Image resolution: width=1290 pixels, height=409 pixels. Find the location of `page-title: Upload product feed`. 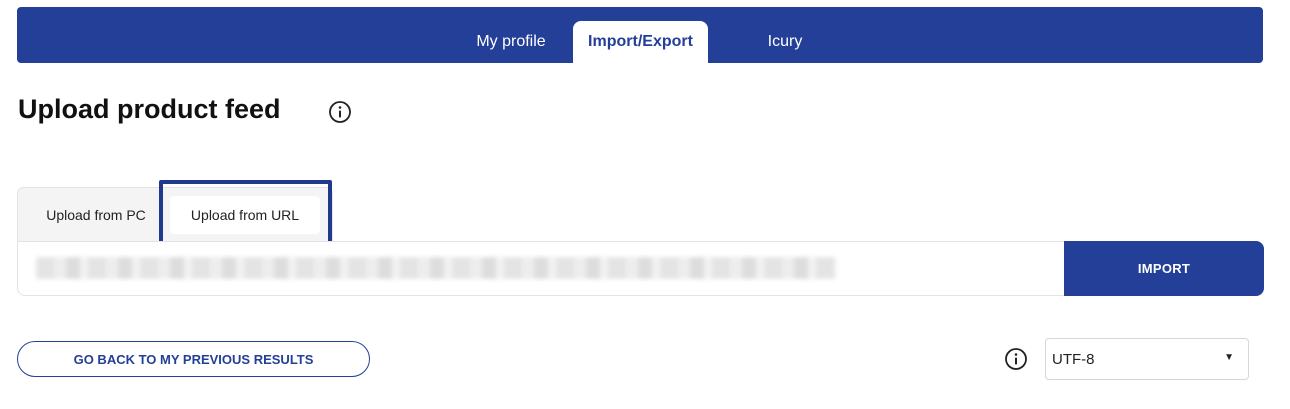

page-title: Upload product feed is located at coordinates (149, 109).